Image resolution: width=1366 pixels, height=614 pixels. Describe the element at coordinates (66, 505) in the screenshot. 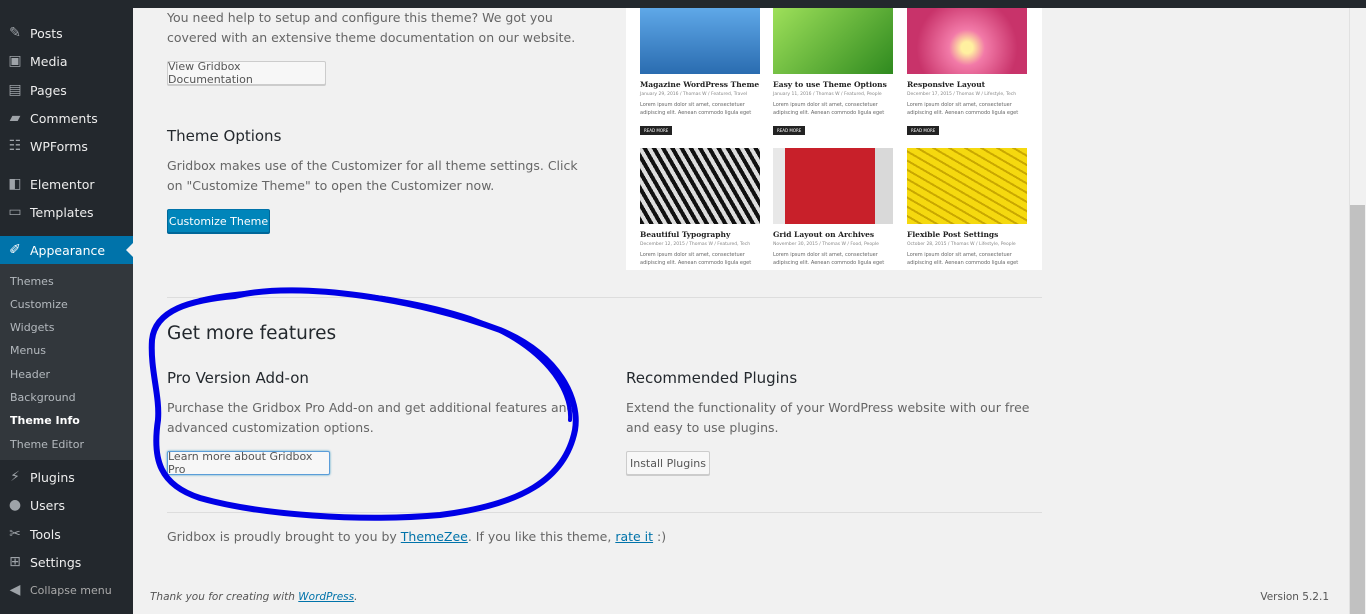

I see `sidebar-item-users: ● Users` at that location.